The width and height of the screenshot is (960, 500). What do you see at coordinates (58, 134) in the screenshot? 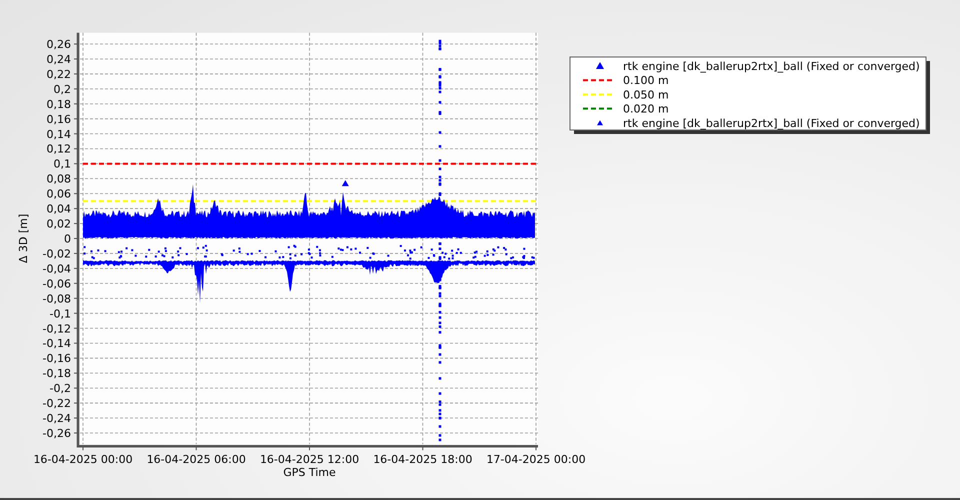
I see `y-tick-label: 0,14` at bounding box center [58, 134].